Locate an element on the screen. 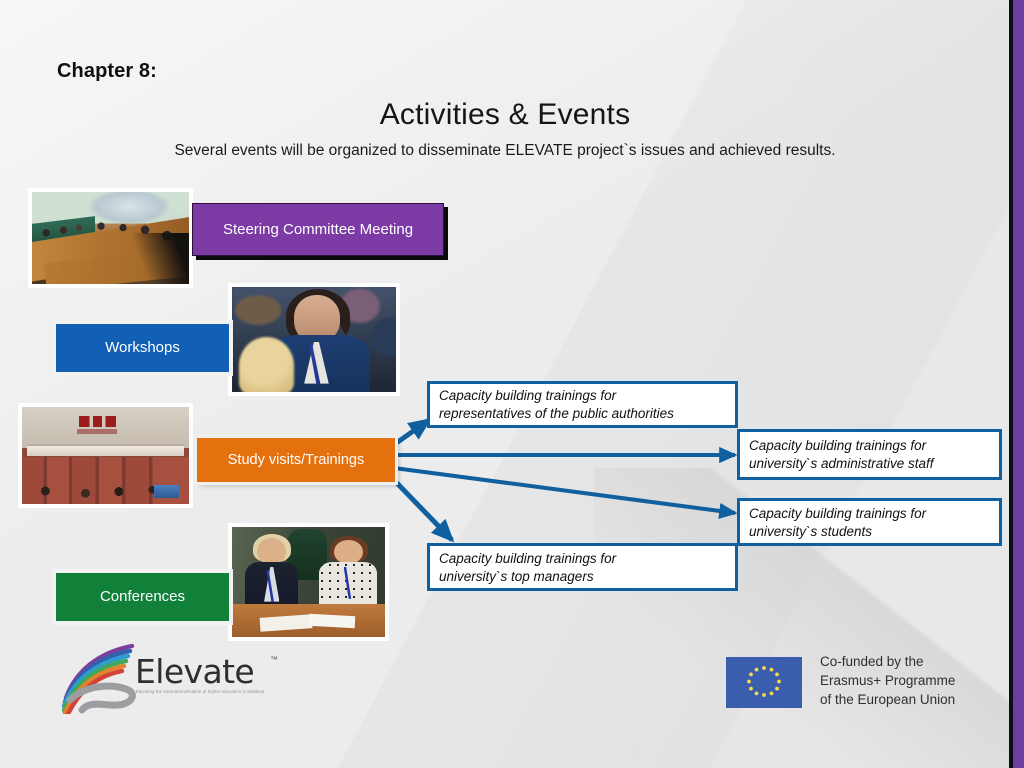  category-workshops: Workshops is located at coordinates (142, 348).